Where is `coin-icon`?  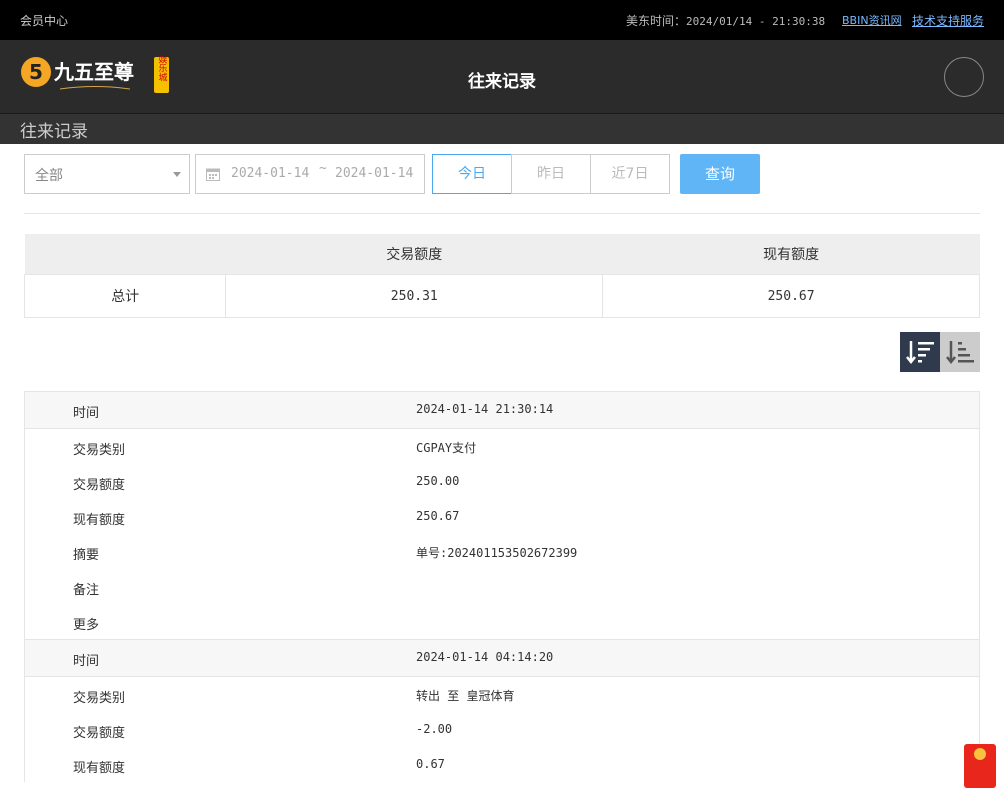
coin-icon is located at coordinates (980, 754).